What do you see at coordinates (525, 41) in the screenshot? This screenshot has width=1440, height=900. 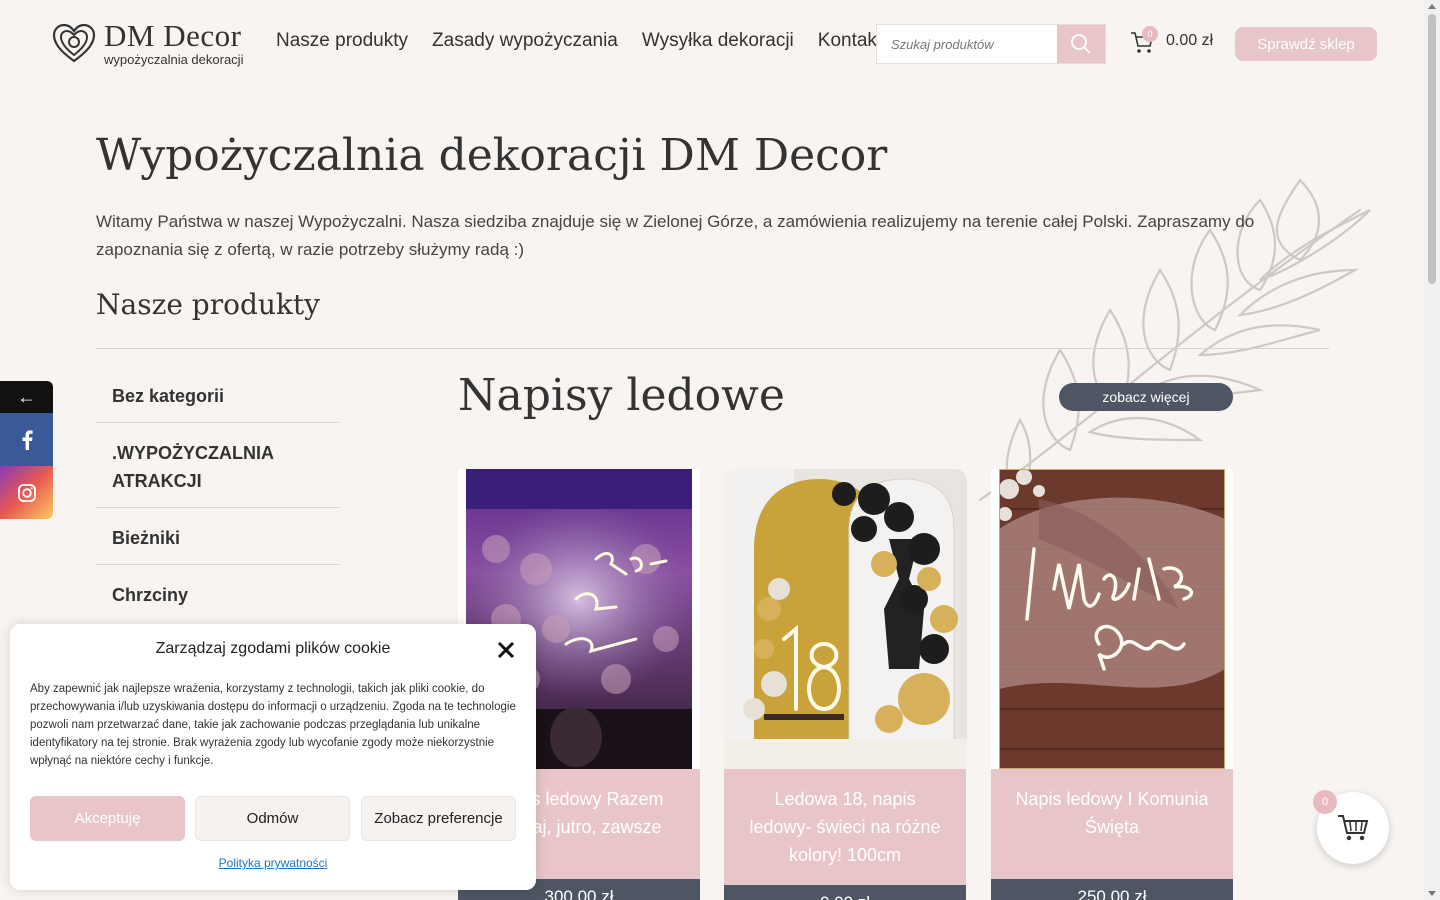 I see `nav-item-rental-rules: Zasady wypożyczania` at bounding box center [525, 41].